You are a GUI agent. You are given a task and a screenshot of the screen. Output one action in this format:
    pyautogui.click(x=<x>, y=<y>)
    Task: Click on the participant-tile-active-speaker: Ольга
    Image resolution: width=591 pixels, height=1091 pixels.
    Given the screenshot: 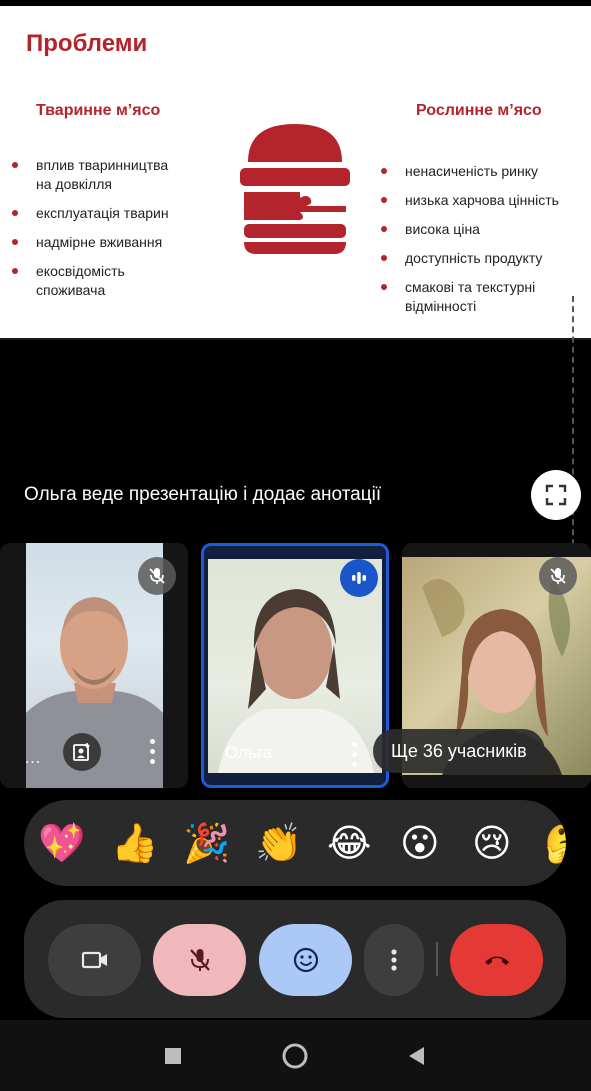 What is the action you would take?
    pyautogui.click(x=295, y=665)
    